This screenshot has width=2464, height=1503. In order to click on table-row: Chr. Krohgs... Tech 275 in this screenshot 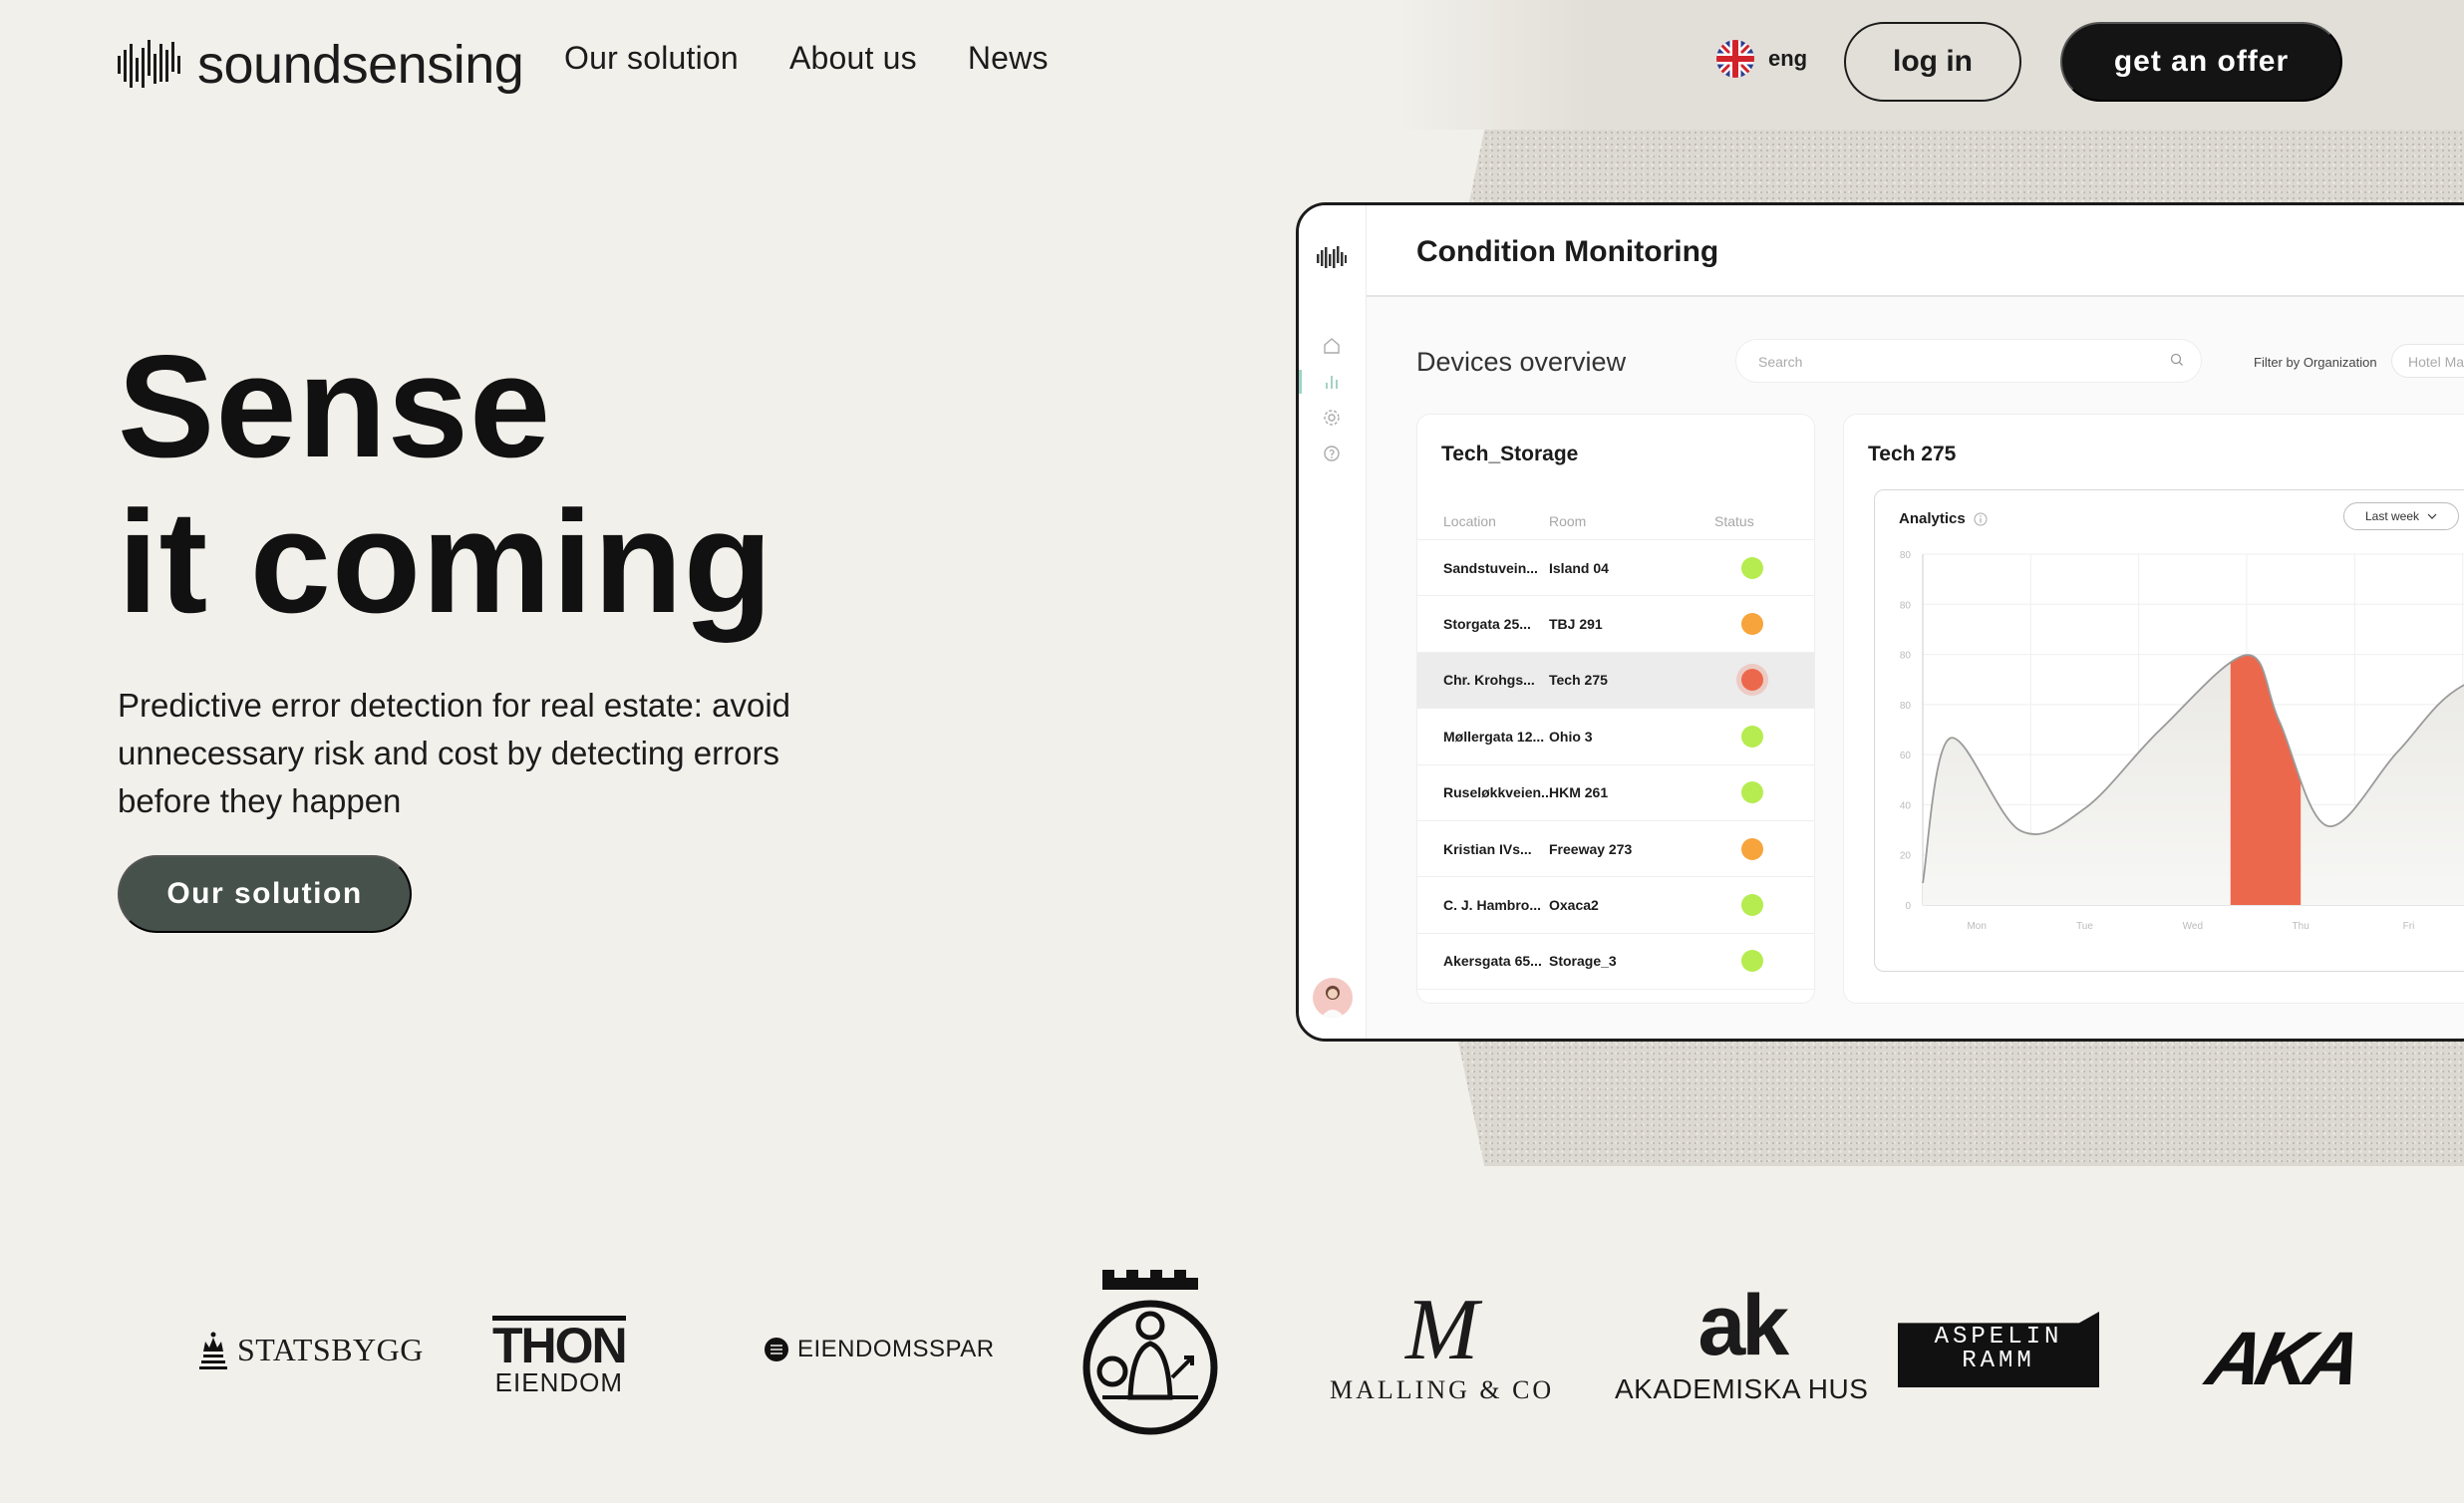, I will do `click(1615, 681)`.